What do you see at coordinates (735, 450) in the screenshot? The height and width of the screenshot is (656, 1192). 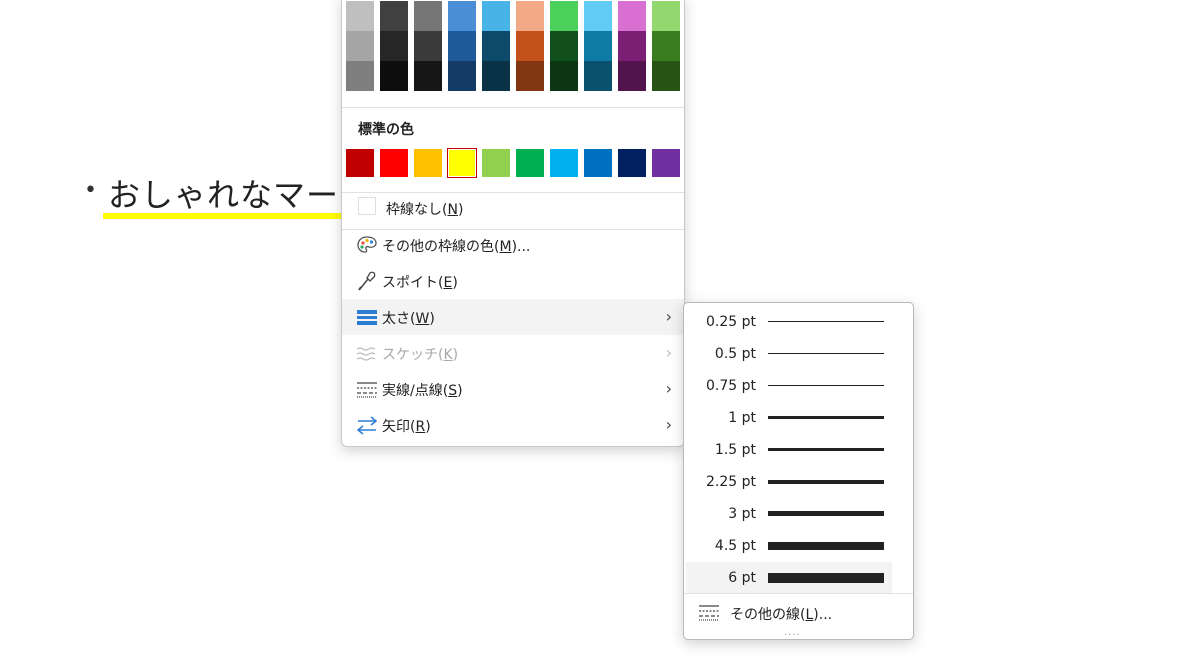 I see `weight-label: 1.5 pt` at bounding box center [735, 450].